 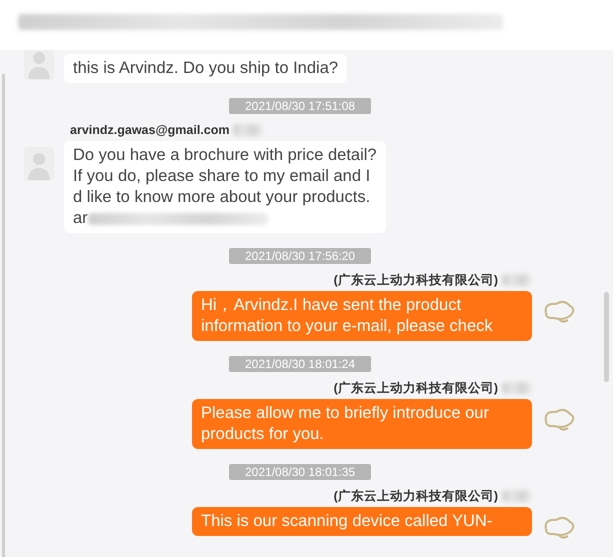 What do you see at coordinates (262, 434) in the screenshot?
I see `message-text: products for you.` at bounding box center [262, 434].